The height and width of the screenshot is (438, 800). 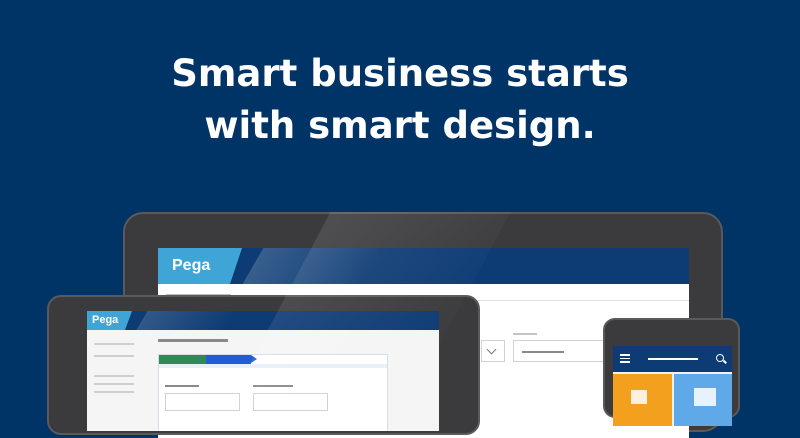 I want to click on phone-tile-files, so click(x=703, y=400).